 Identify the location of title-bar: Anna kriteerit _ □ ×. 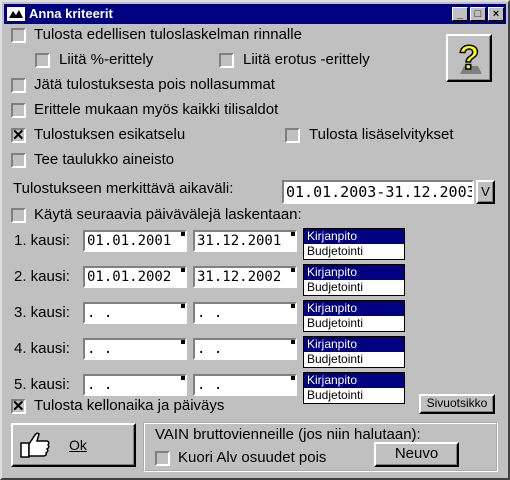
(255, 14).